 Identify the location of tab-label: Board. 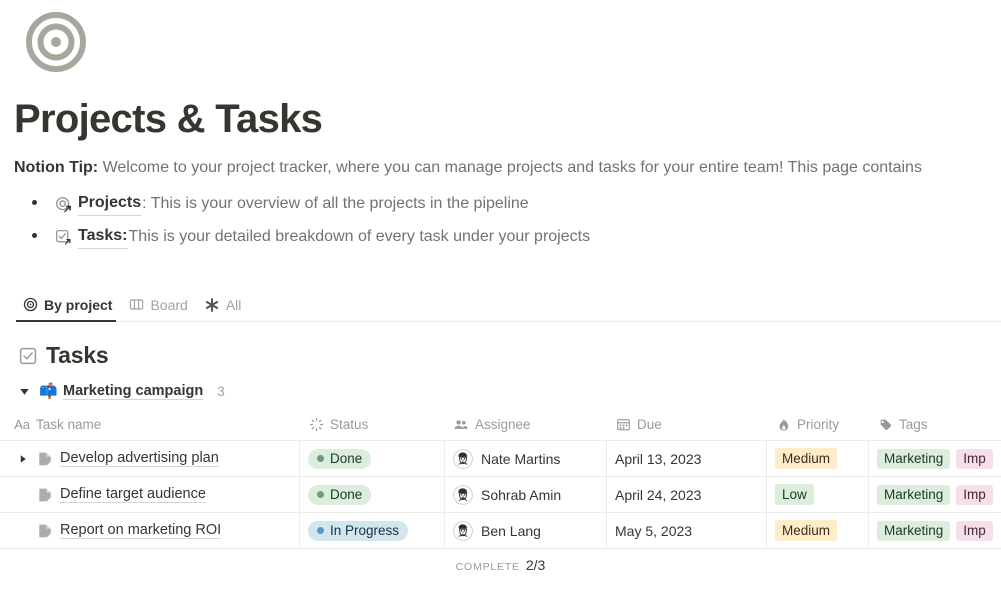
(169, 304).